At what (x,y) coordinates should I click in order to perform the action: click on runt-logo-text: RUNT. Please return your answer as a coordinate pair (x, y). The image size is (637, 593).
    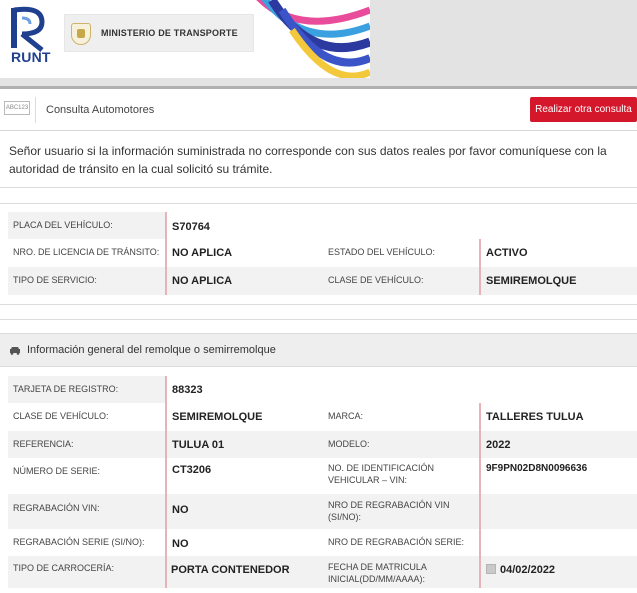
    Looking at the image, I should click on (31, 57).